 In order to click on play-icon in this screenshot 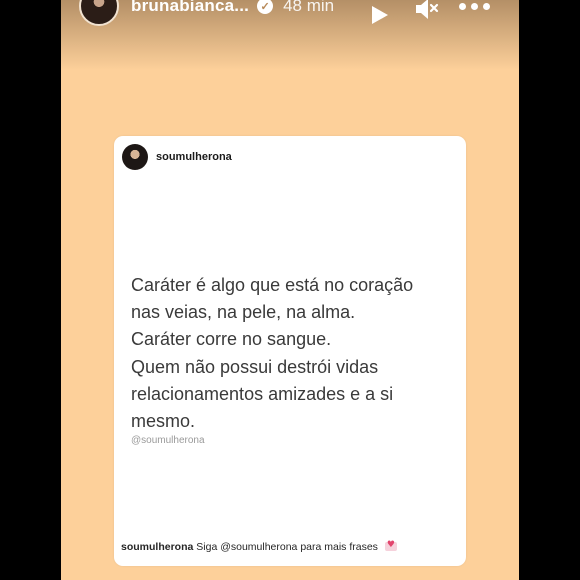, I will do `click(380, 15)`.